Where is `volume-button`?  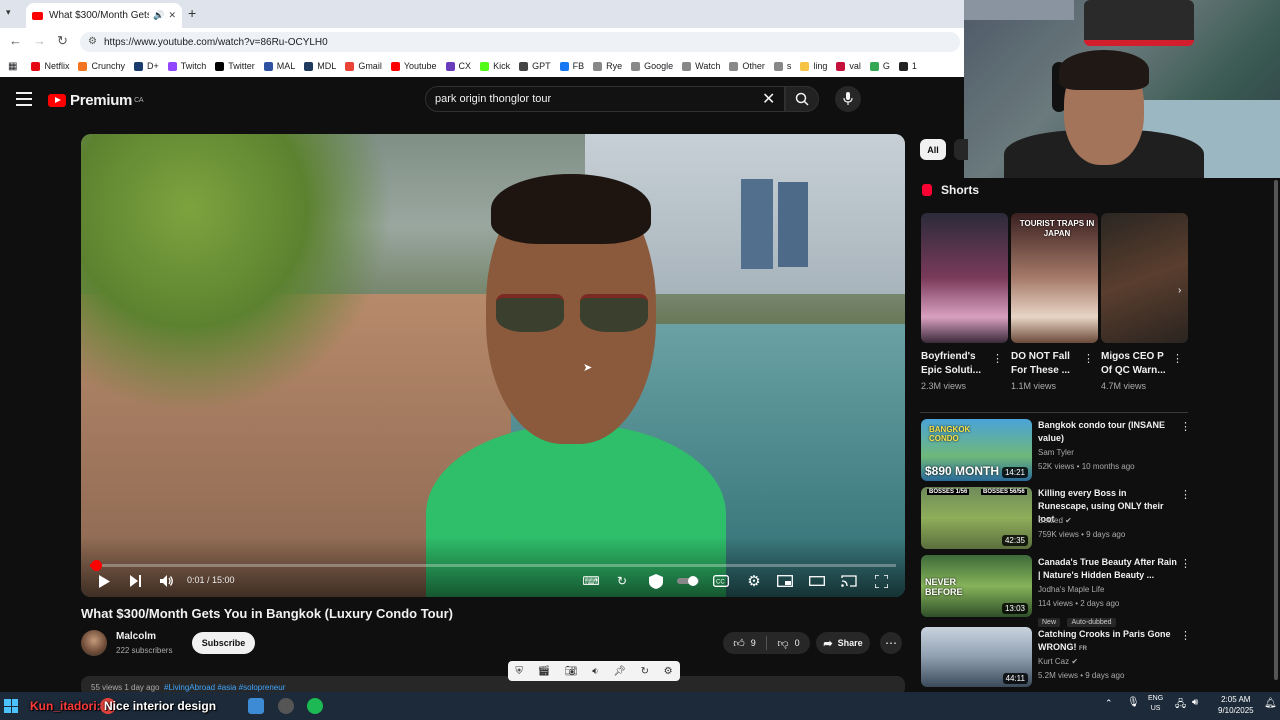
volume-button is located at coordinates (167, 581).